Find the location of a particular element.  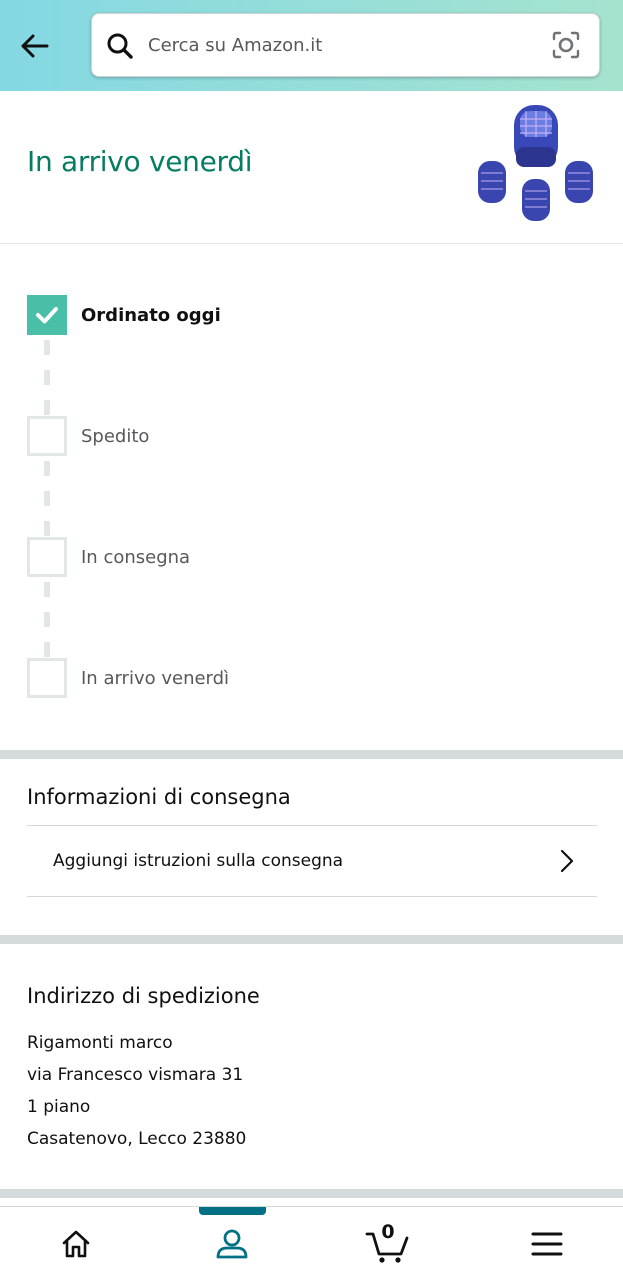

chevron-right-icon is located at coordinates (567, 861).